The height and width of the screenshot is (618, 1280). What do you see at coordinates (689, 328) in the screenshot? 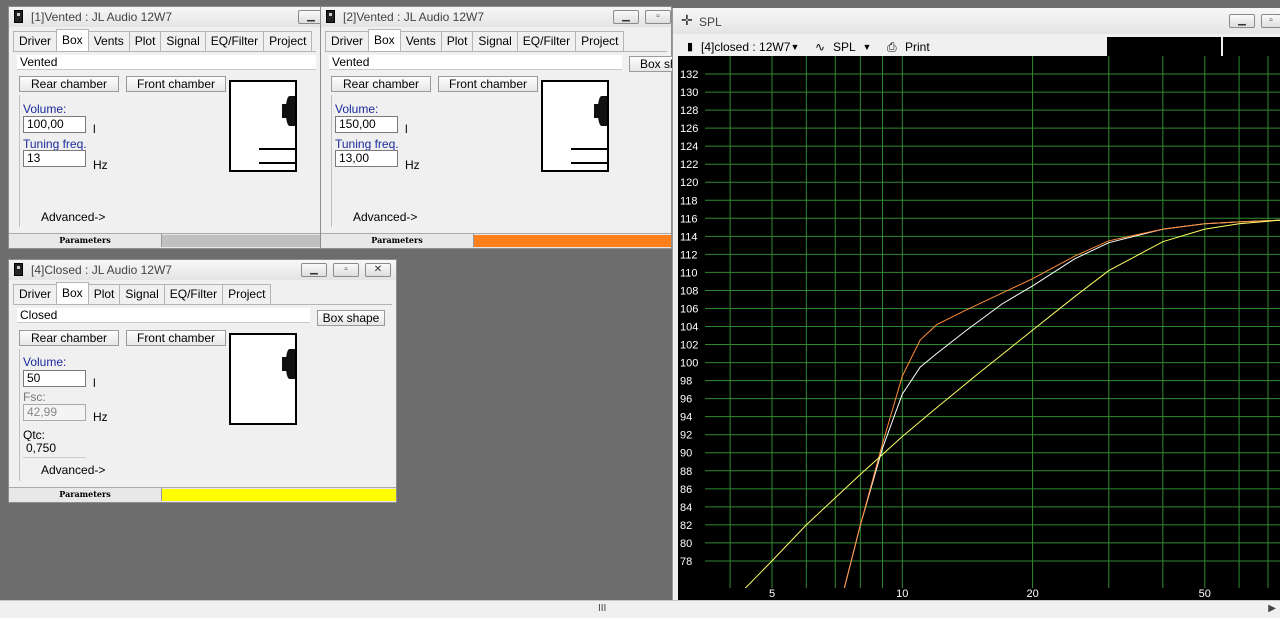
I see `y-tick-label: 104` at bounding box center [689, 328].